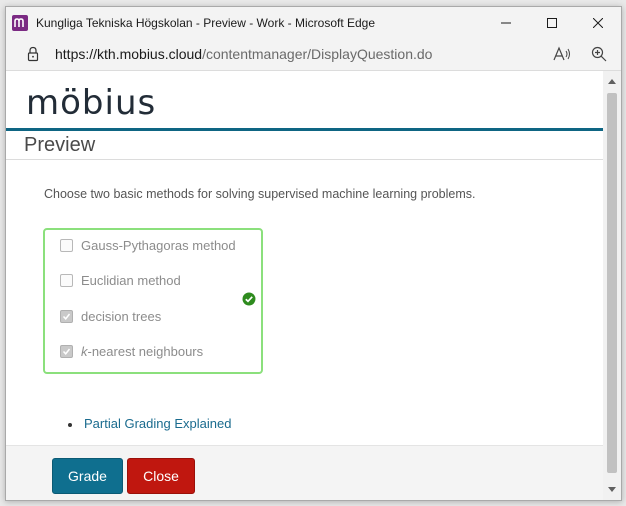  What do you see at coordinates (129, 54) in the screenshot?
I see `url-host: https://kth.mobius.cloud` at bounding box center [129, 54].